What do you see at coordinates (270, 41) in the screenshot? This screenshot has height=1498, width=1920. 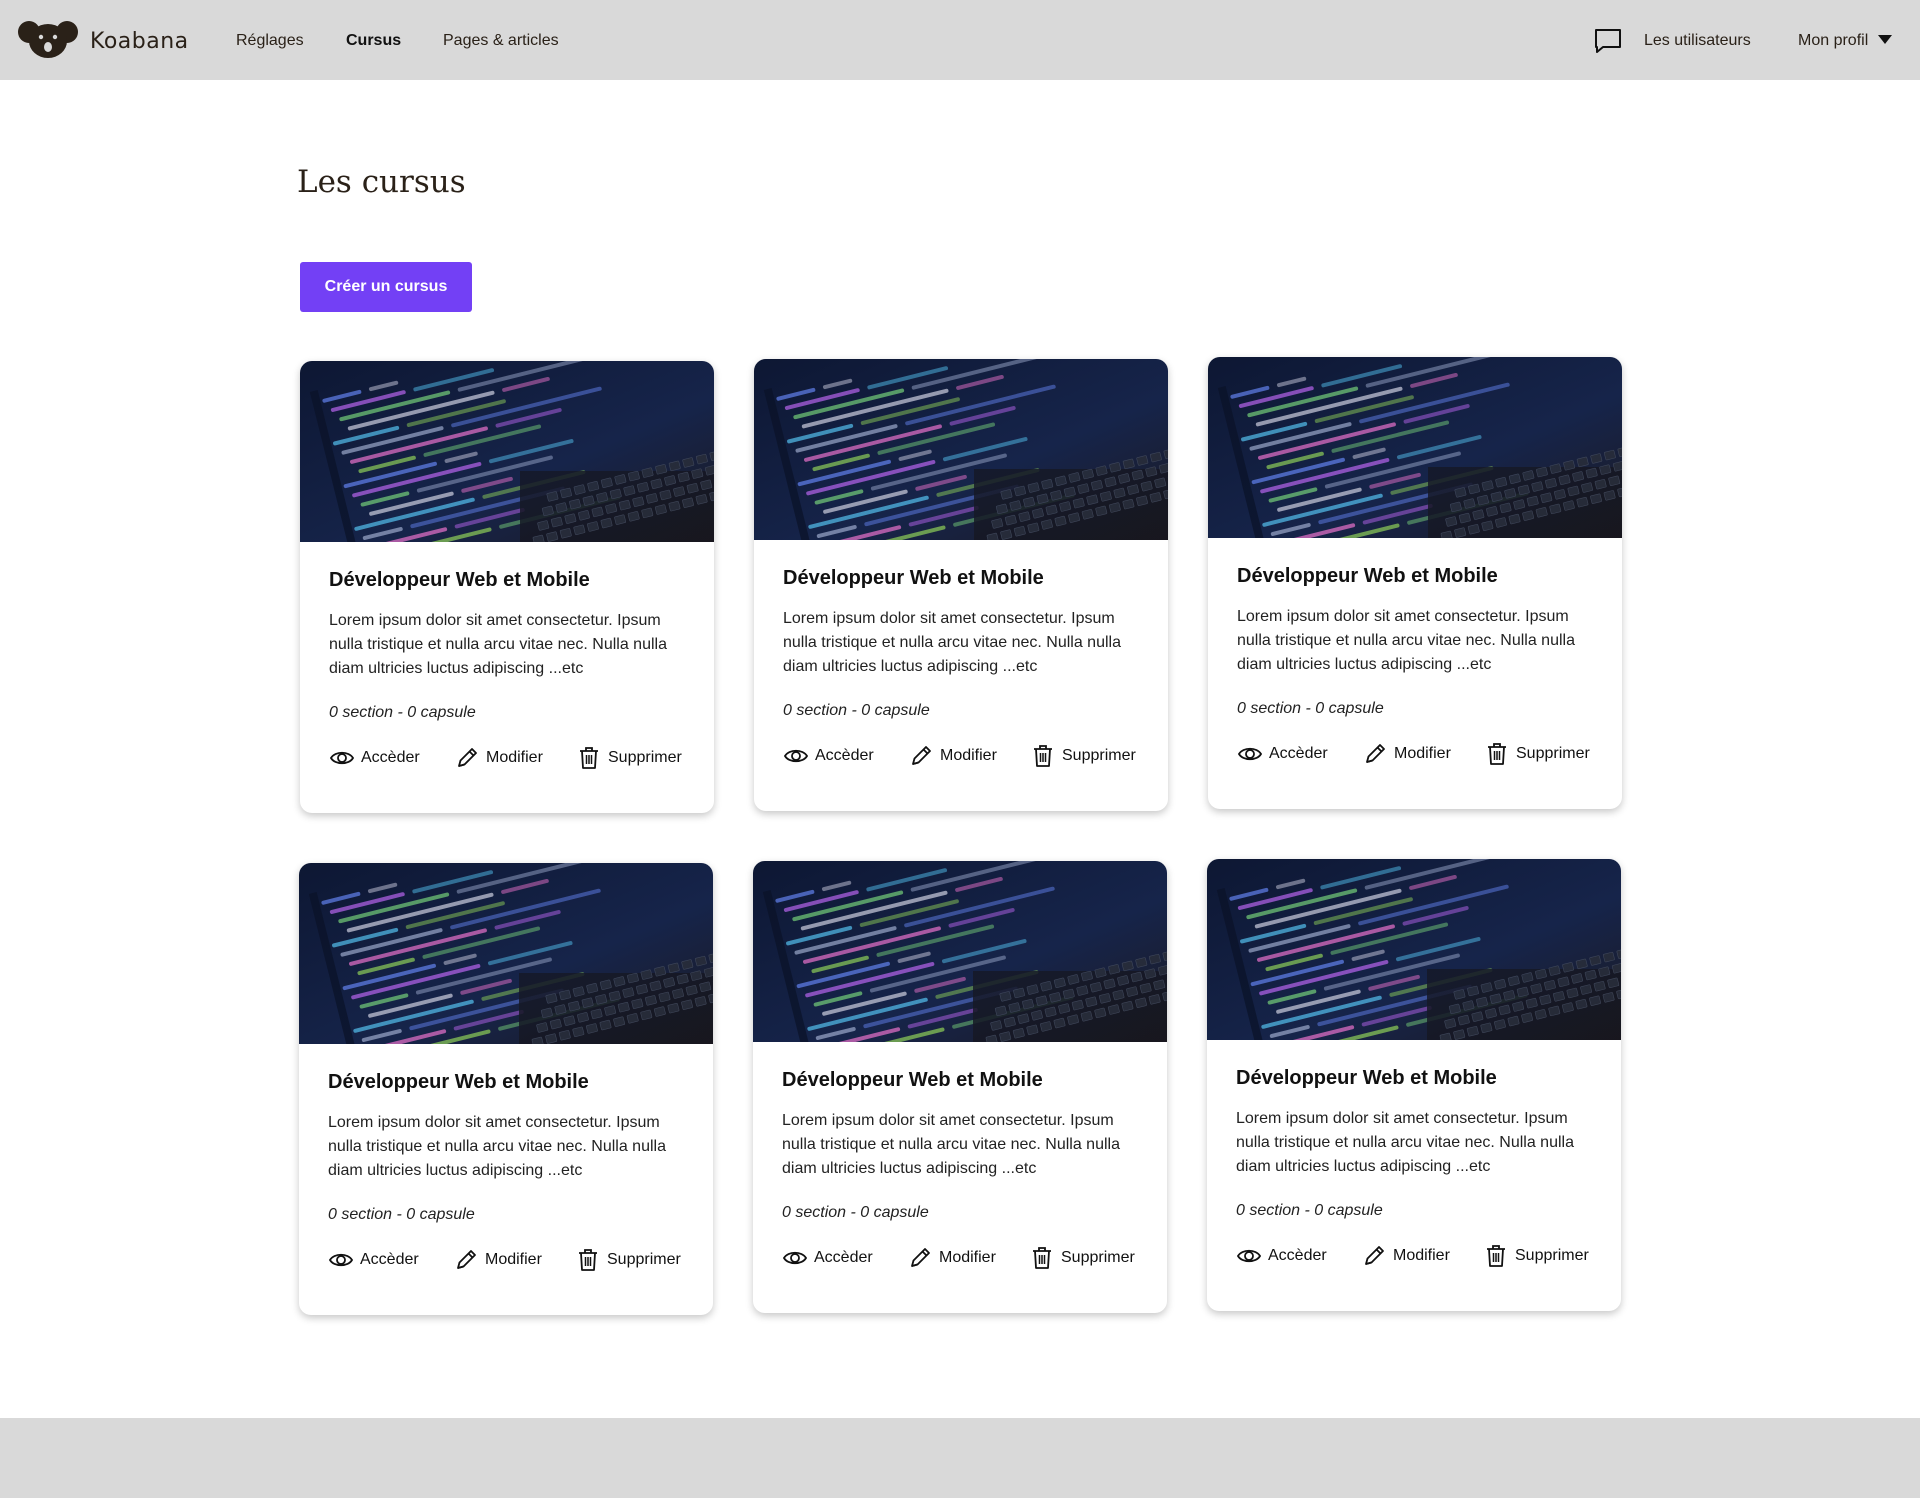 I see `nav-reglages: Réglages` at bounding box center [270, 41].